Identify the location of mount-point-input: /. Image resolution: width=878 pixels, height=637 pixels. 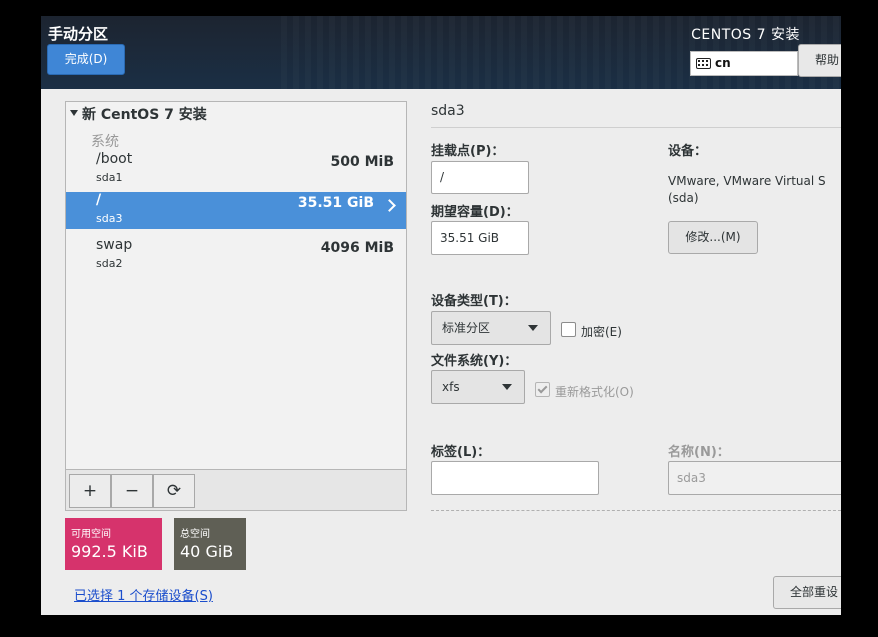
(480, 177).